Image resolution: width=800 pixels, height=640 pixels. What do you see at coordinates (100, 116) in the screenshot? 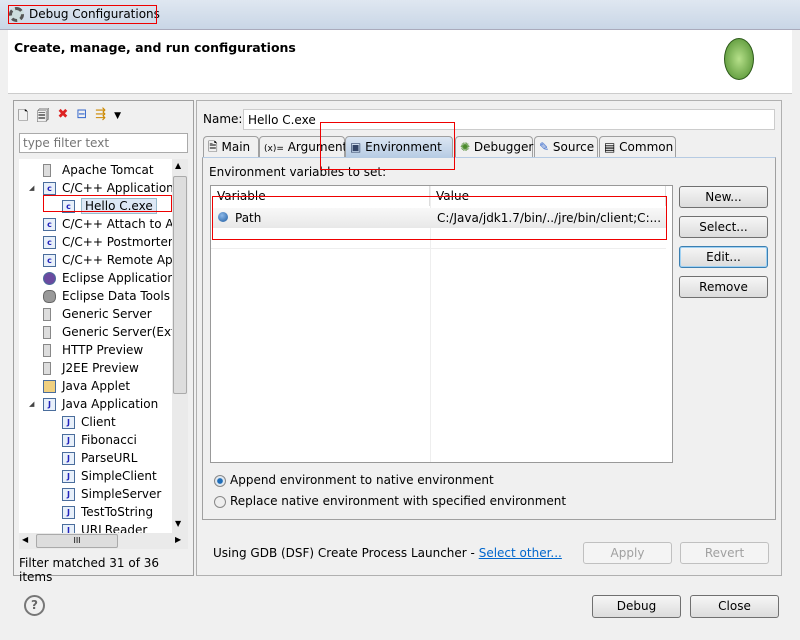
I see `filter-icon: ⇶` at bounding box center [100, 116].